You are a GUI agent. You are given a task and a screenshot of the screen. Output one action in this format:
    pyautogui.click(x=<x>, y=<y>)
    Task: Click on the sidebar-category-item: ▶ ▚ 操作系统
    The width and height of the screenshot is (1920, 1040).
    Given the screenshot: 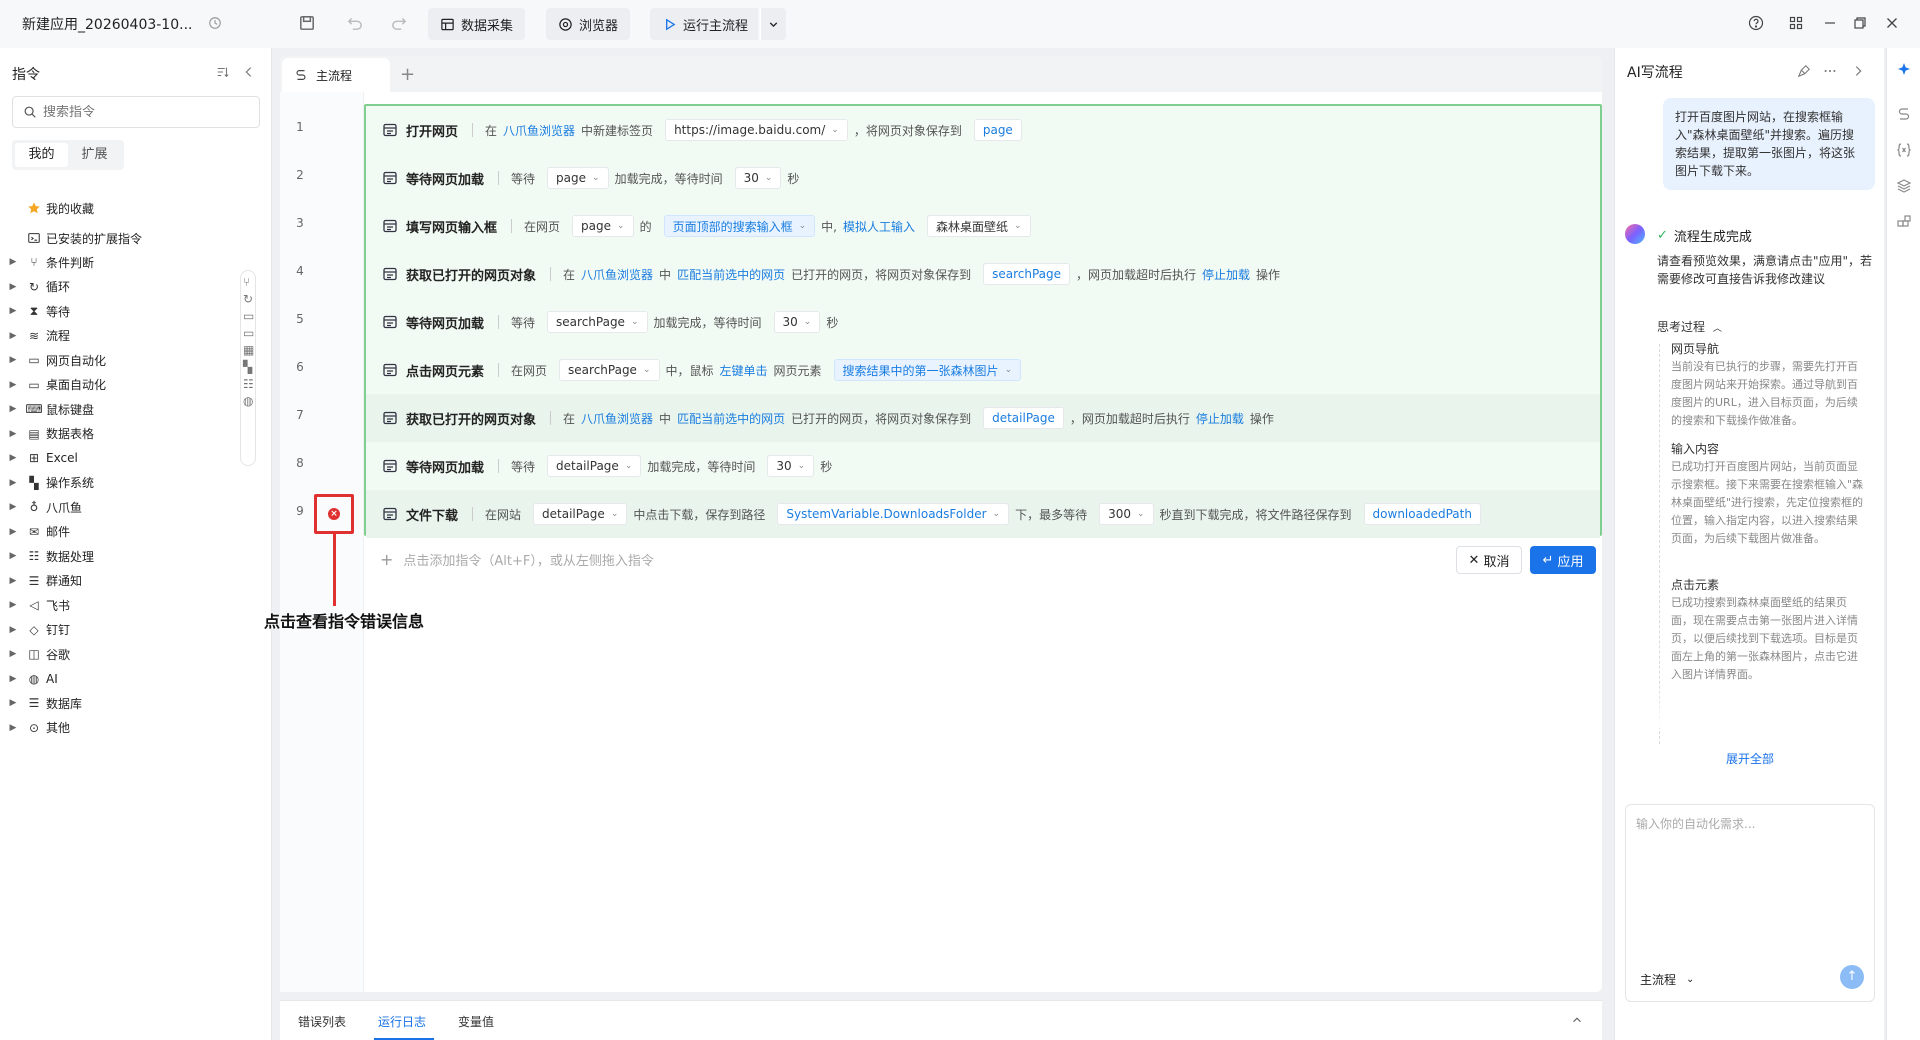 What is the action you would take?
    pyautogui.click(x=115, y=483)
    